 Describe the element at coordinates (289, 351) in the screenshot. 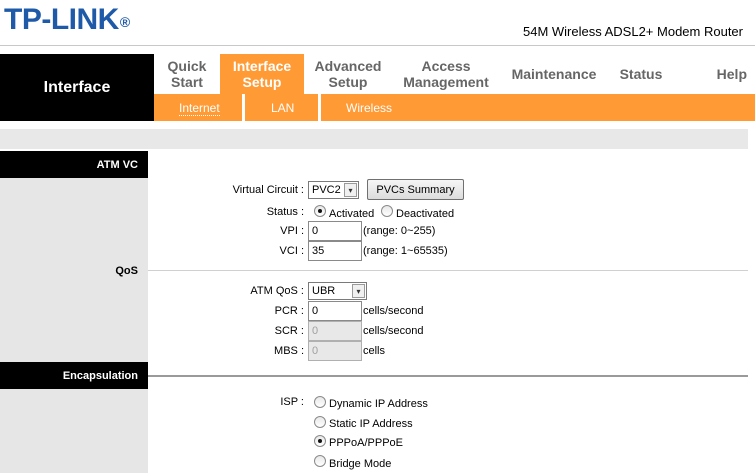

I see `mbs-label: MBS :` at that location.